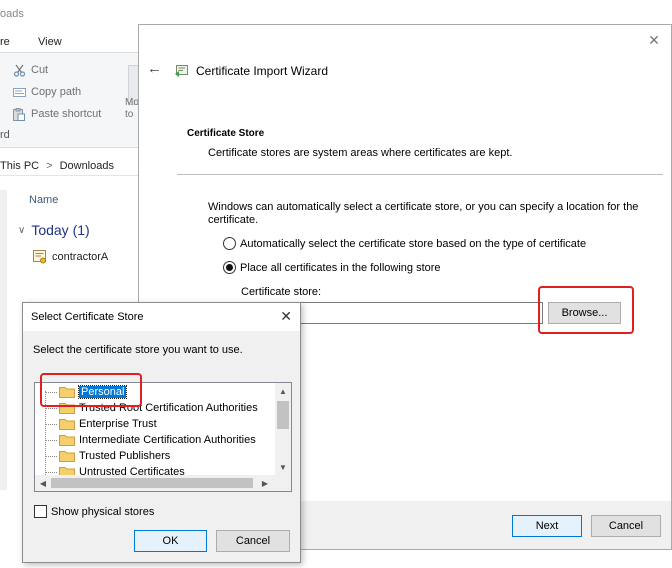  Describe the element at coordinates (281, 292) in the screenshot. I see `certificate-store-label: Certificate store:` at that location.